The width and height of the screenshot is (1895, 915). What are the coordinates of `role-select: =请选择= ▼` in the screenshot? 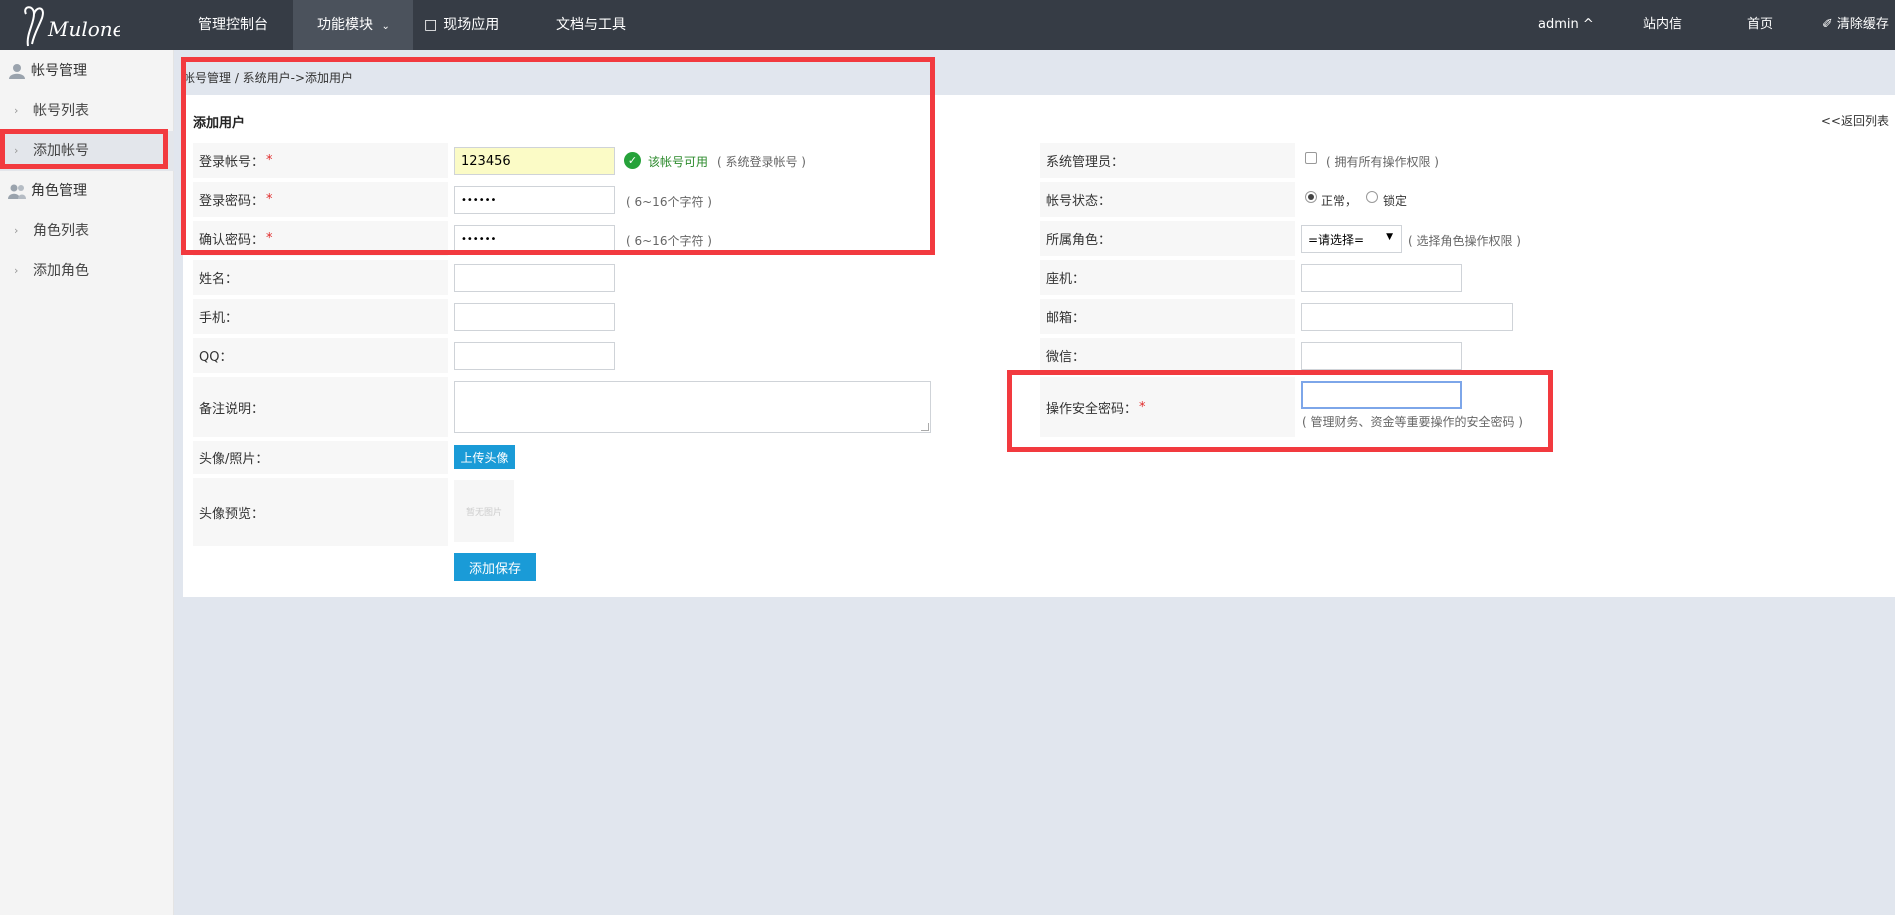 It's located at (1351, 239).